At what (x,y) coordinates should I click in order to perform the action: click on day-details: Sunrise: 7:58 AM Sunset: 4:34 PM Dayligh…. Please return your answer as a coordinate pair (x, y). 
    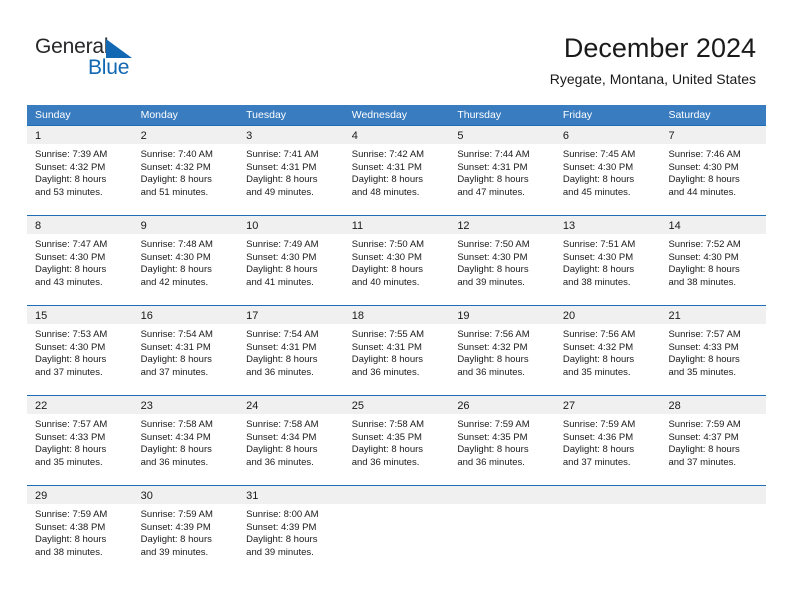
    Looking at the image, I should click on (291, 441).